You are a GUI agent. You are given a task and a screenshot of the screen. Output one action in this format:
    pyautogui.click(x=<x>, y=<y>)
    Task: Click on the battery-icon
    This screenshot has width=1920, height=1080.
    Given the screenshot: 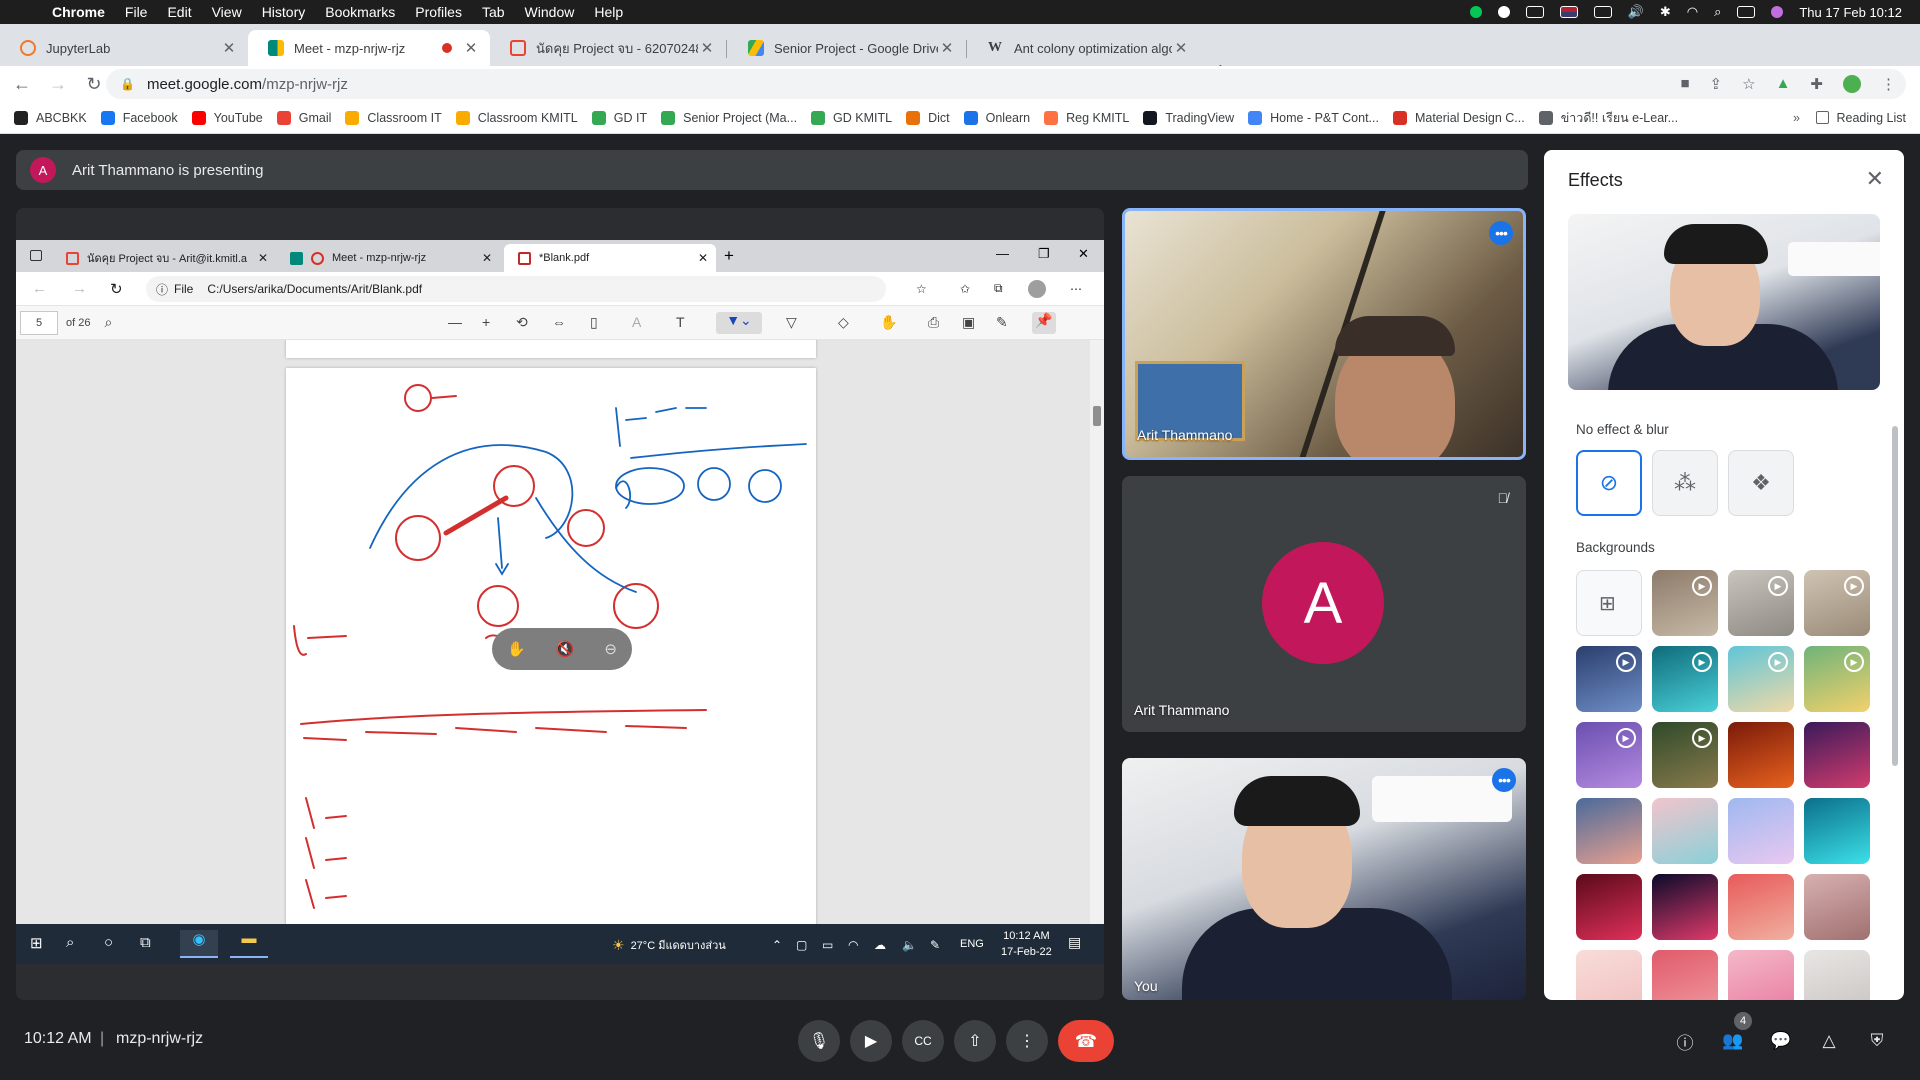 What is the action you would take?
    pyautogui.click(x=1602, y=12)
    